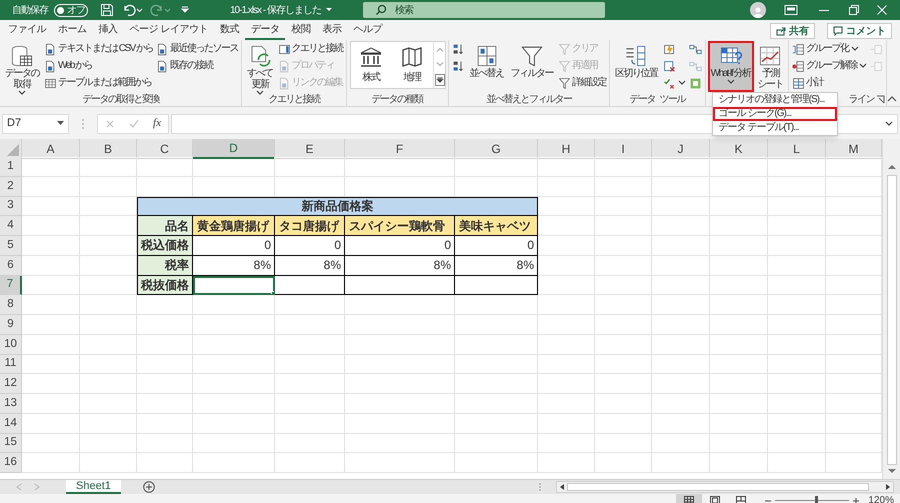  Describe the element at coordinates (332, 30) in the screenshot. I see `menu-tab: 表示` at that location.